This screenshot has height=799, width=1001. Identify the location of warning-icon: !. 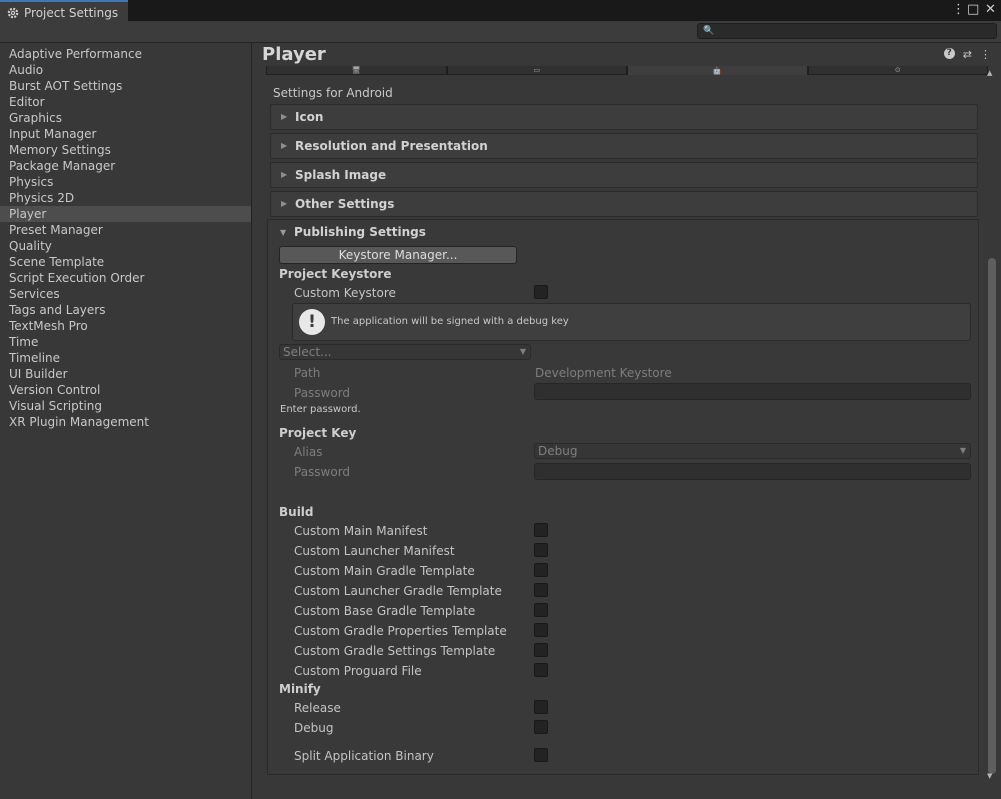
(312, 322).